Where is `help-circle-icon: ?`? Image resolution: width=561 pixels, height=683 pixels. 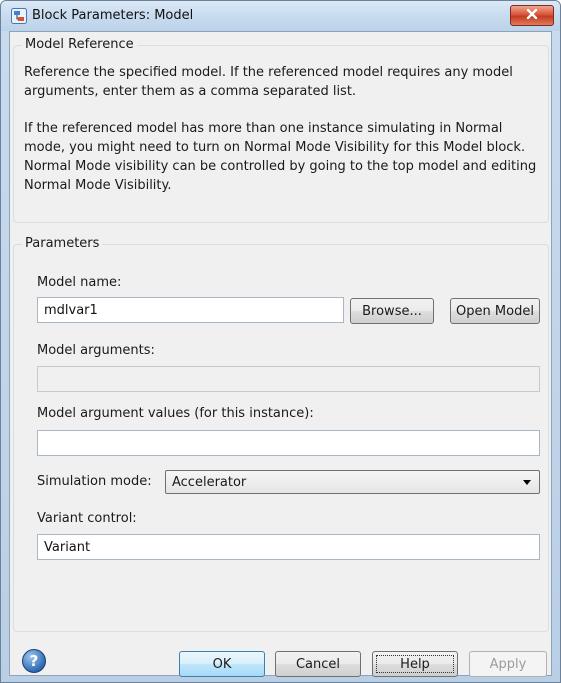
help-circle-icon: ? is located at coordinates (34, 661).